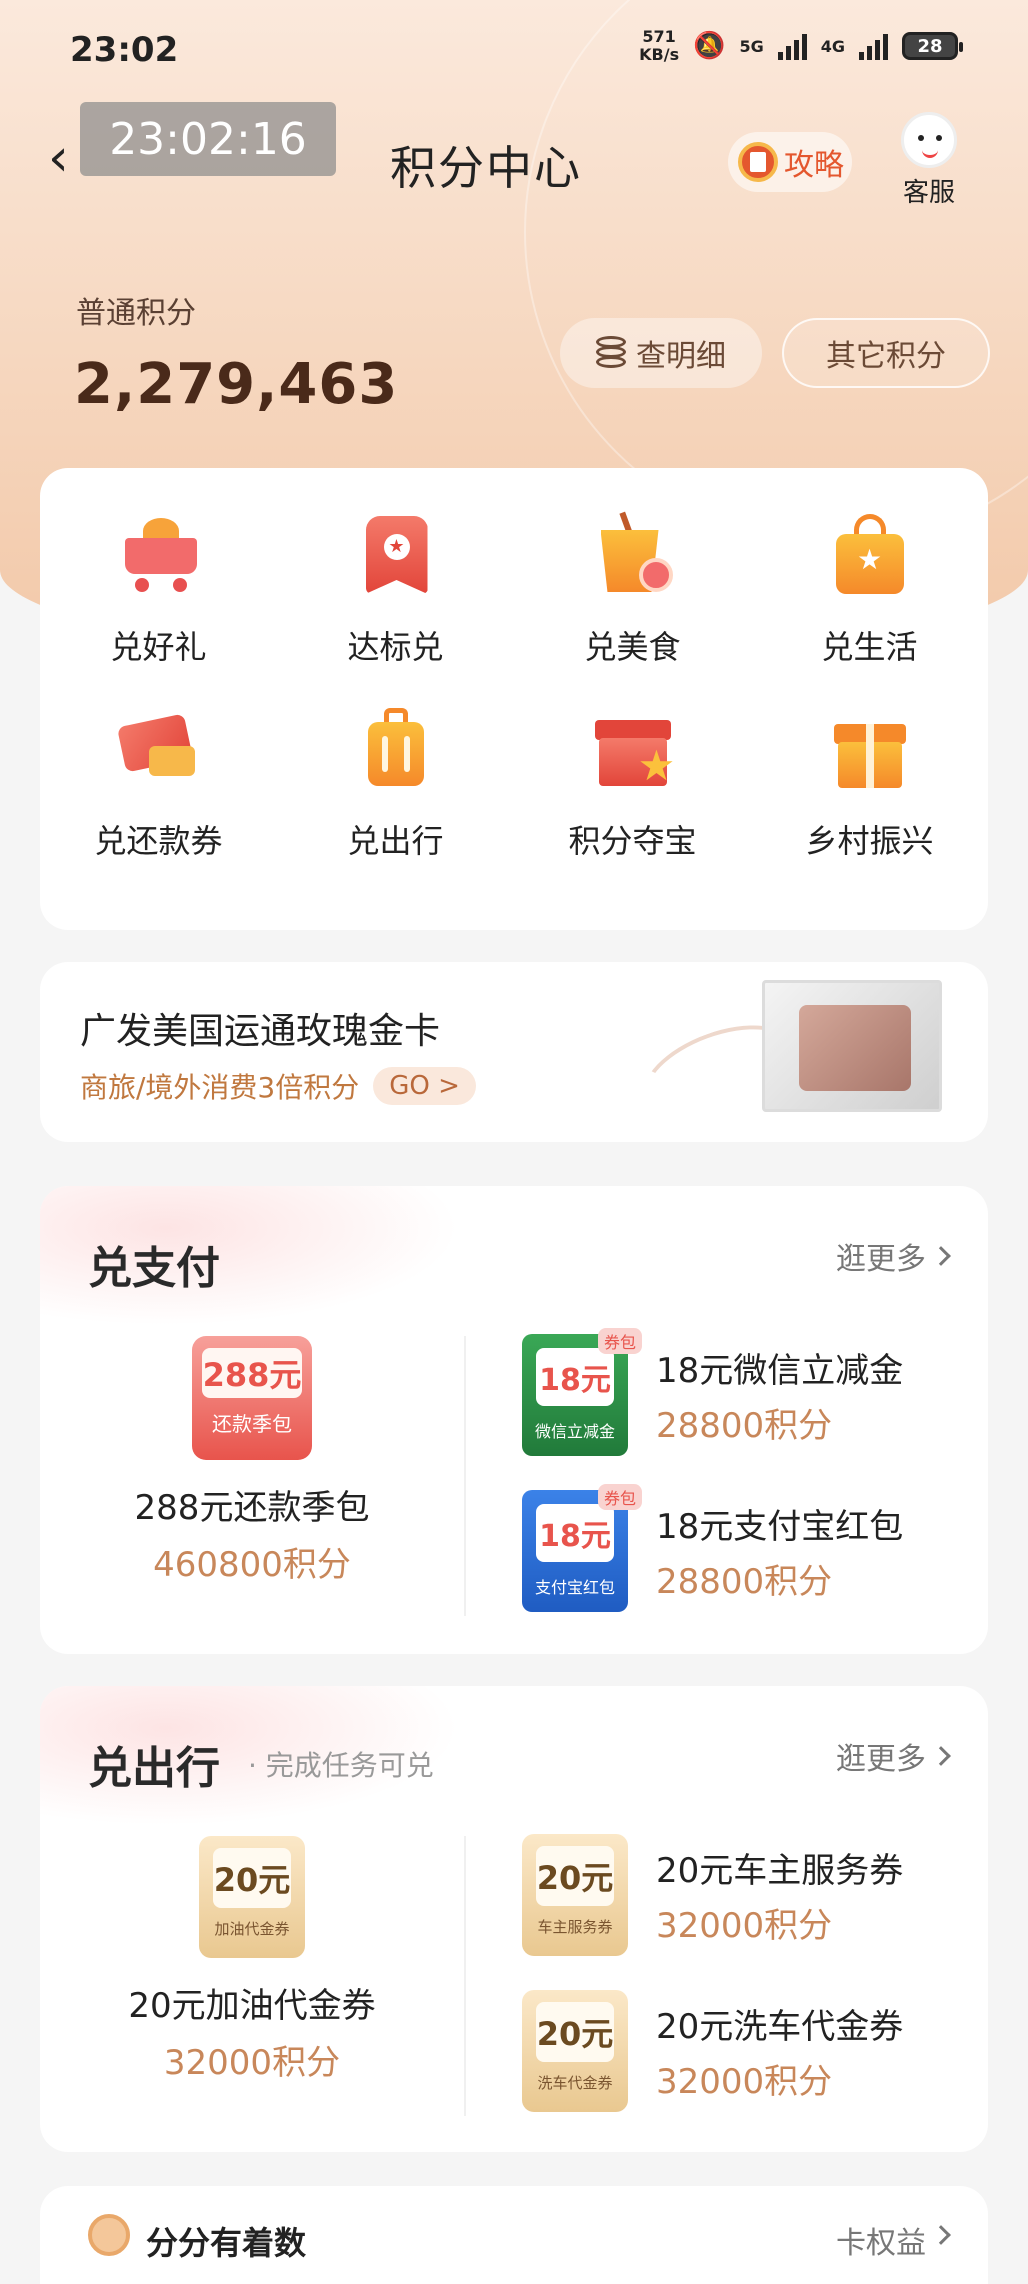 This screenshot has width=1028, height=2284. I want to click on thumb-caption: 洗车代金券, so click(575, 2083).